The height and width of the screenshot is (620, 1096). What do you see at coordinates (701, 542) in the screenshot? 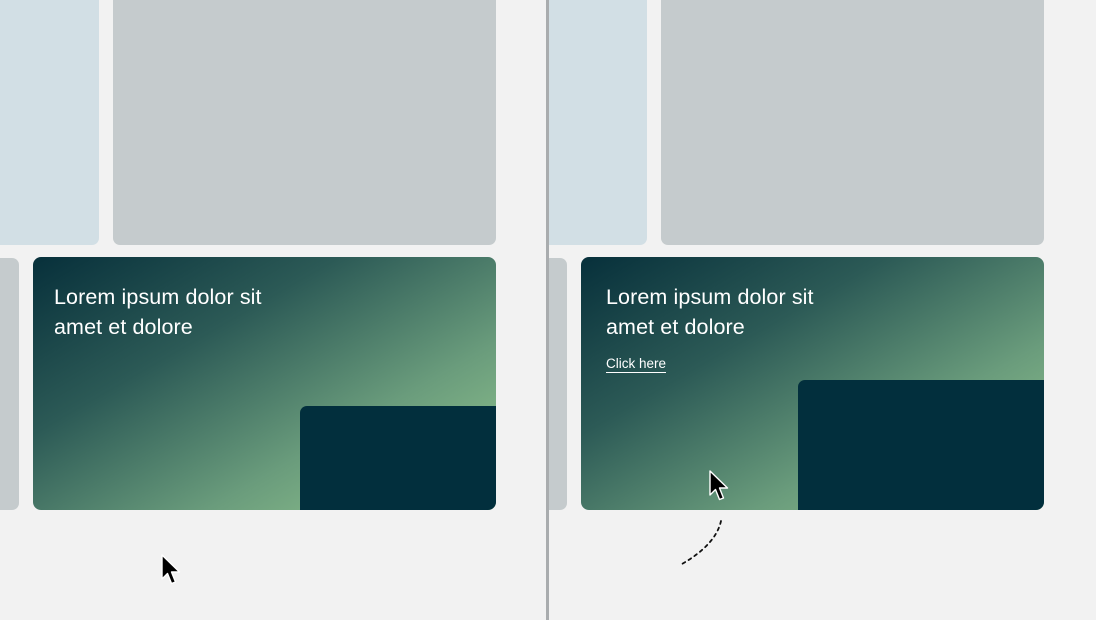
I see `dashed-motion-trail-icon` at bounding box center [701, 542].